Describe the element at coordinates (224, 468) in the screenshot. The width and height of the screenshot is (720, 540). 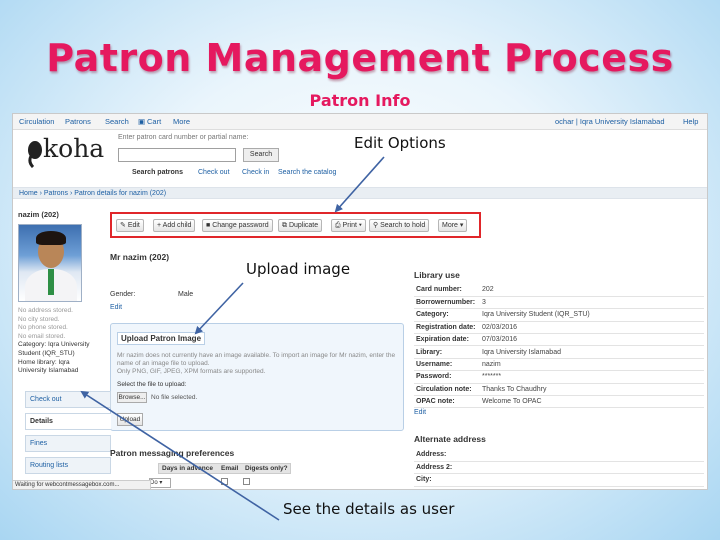
I see `messaging-table-header: Days in advance Email Digests only?` at that location.